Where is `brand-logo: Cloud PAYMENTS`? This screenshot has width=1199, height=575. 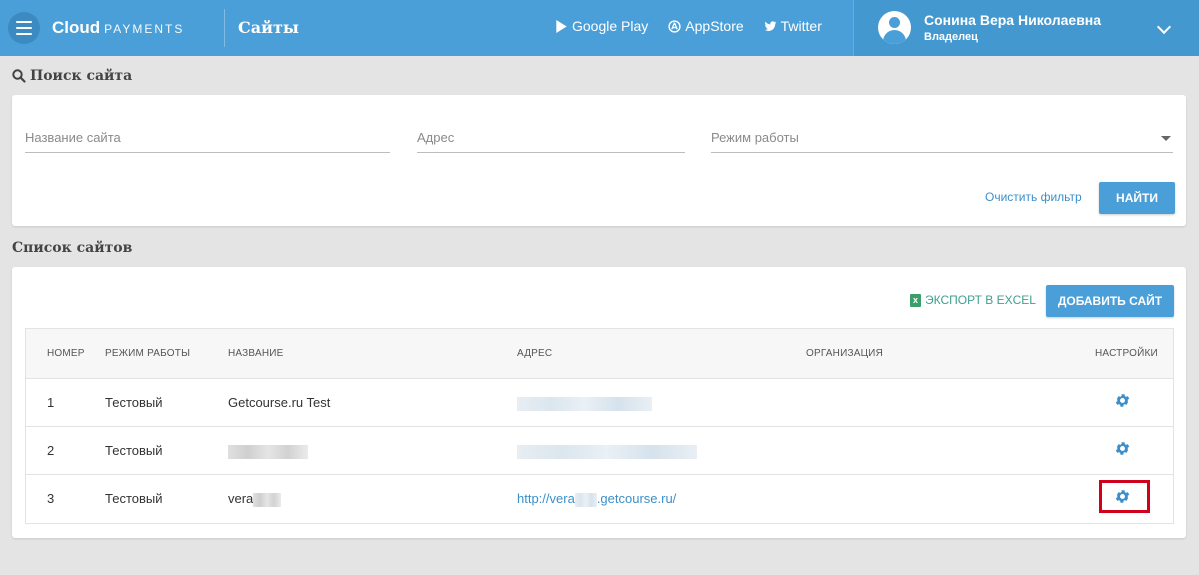 brand-logo: Cloud PAYMENTS is located at coordinates (118, 28).